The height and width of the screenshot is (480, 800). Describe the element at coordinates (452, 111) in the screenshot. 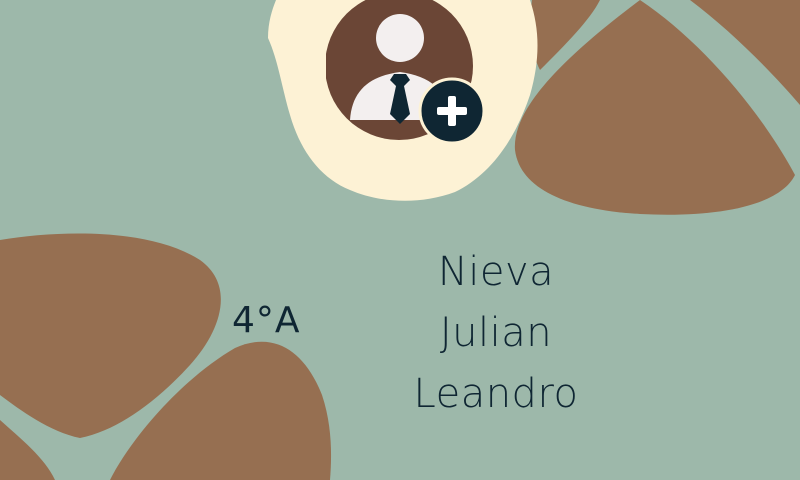

I see `plus-circle-icon` at that location.